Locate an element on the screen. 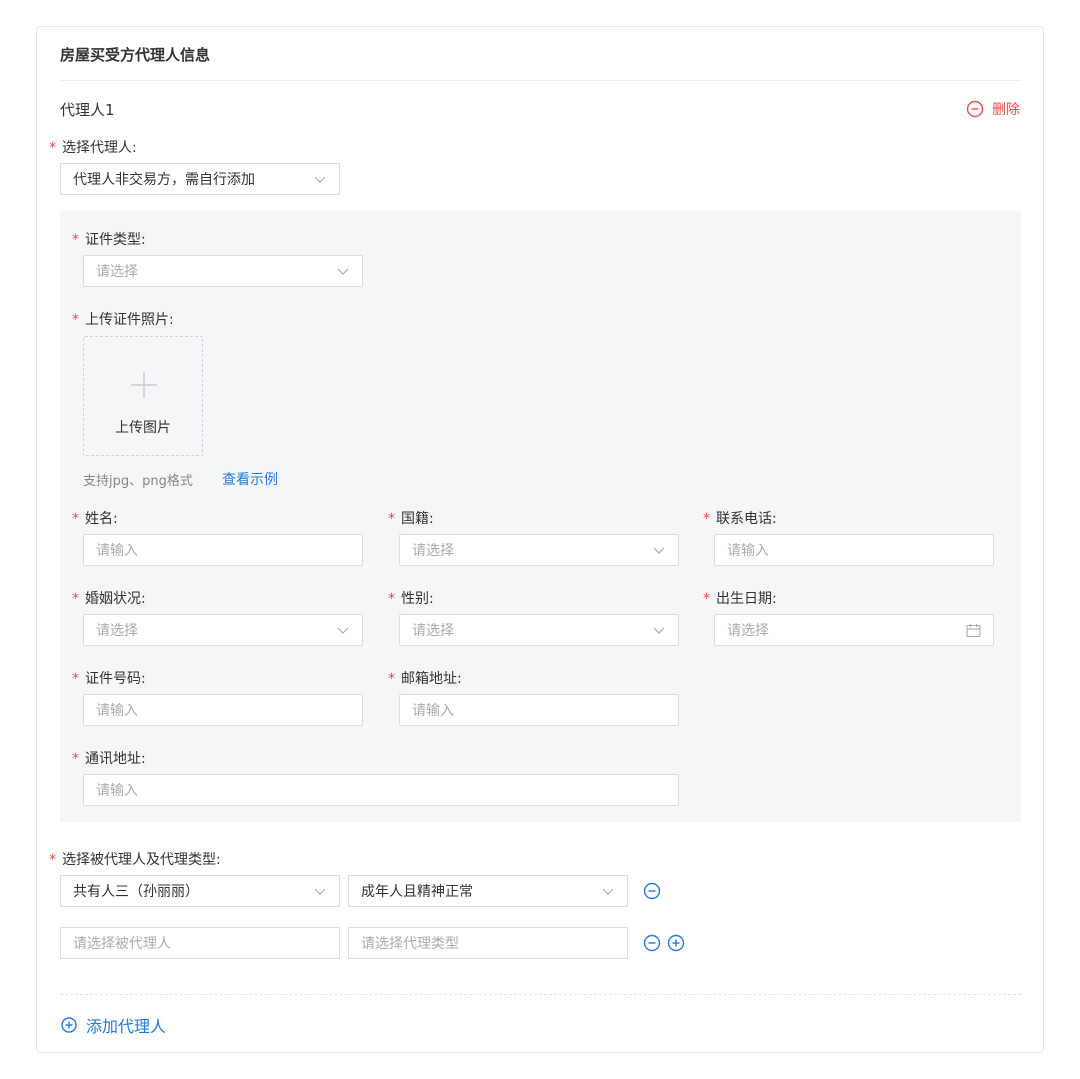 Image resolution: width=1080 pixels, height=1079 pixels. id-type-placeholder: 请选择 is located at coordinates (117, 272).